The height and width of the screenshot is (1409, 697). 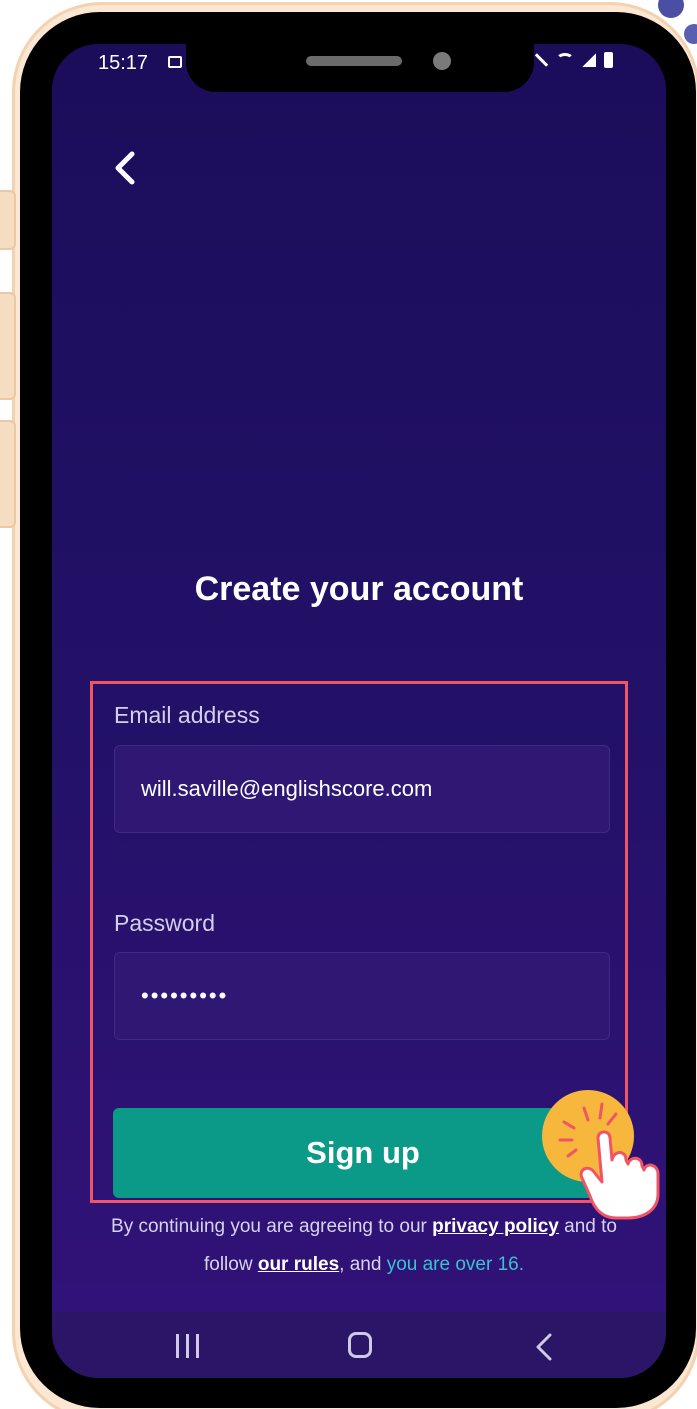 What do you see at coordinates (164, 923) in the screenshot?
I see `password-label: Password` at bounding box center [164, 923].